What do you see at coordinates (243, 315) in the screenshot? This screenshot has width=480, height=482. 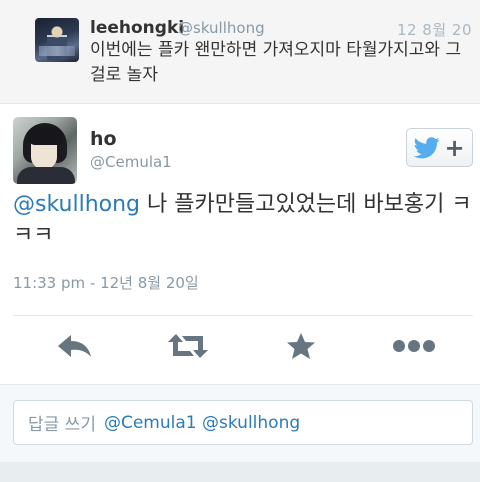 I see `divider` at bounding box center [243, 315].